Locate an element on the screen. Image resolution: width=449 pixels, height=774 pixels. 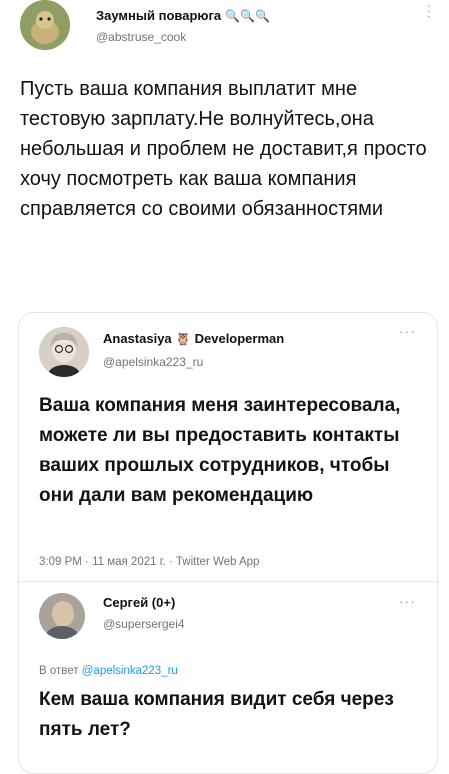
reply-context: В ответ @apelsinka223_ru is located at coordinates (108, 671).